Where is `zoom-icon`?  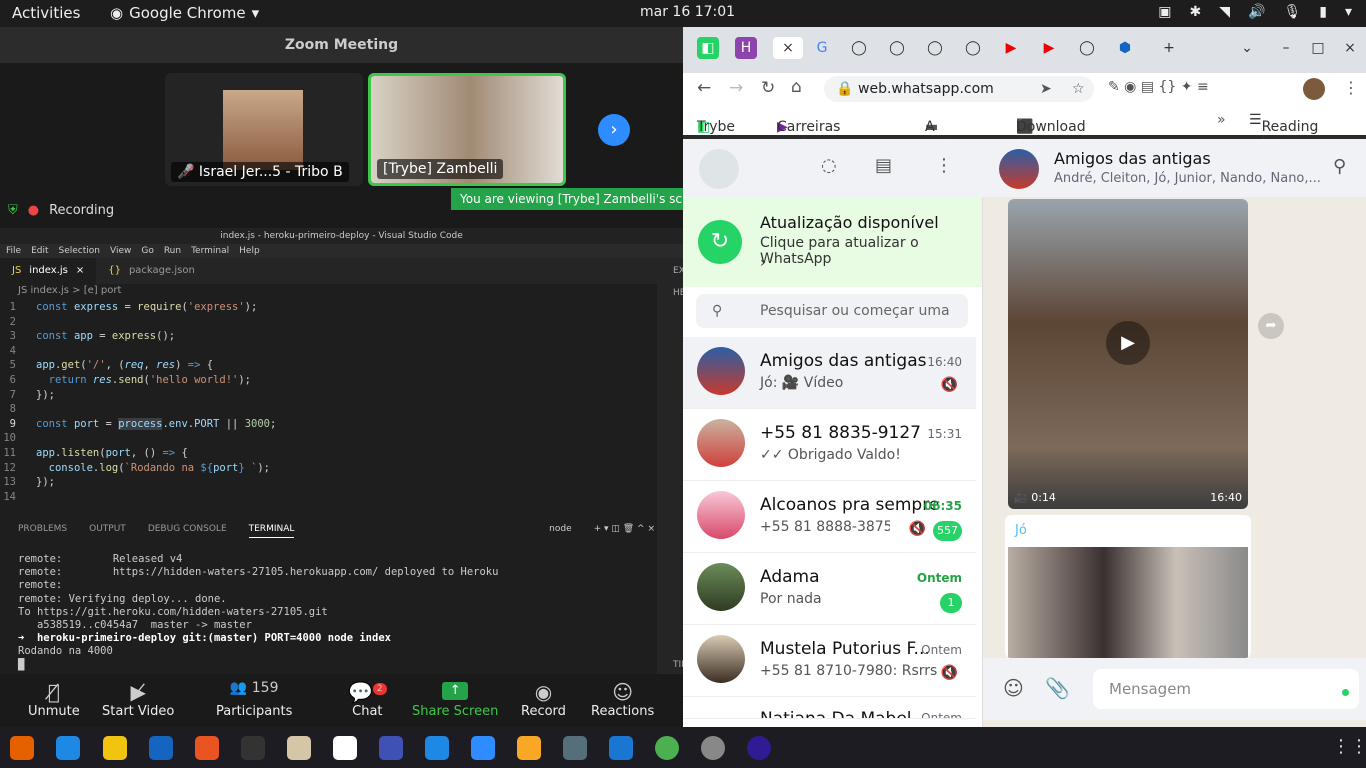 zoom-icon is located at coordinates (483, 748).